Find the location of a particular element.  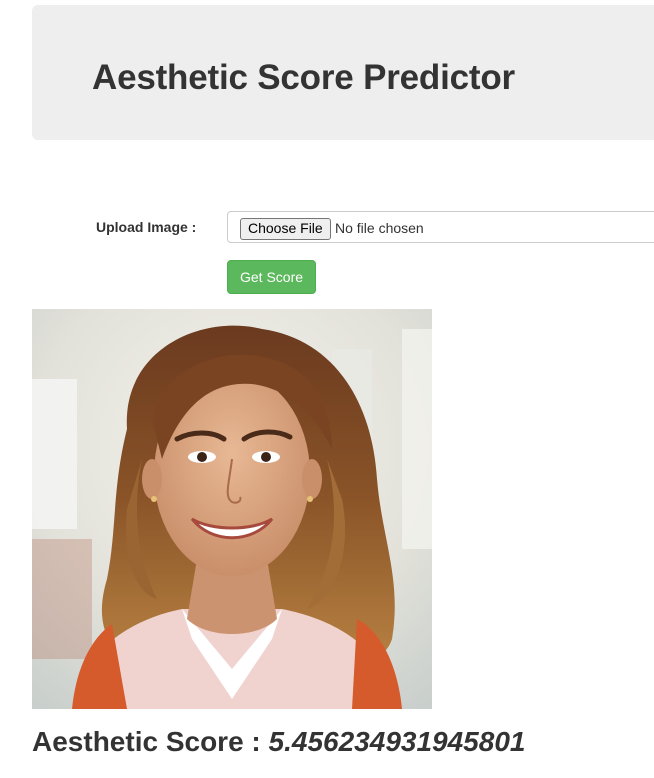

score-result: Aesthetic Score : 5.456234931945801 is located at coordinates (278, 742).